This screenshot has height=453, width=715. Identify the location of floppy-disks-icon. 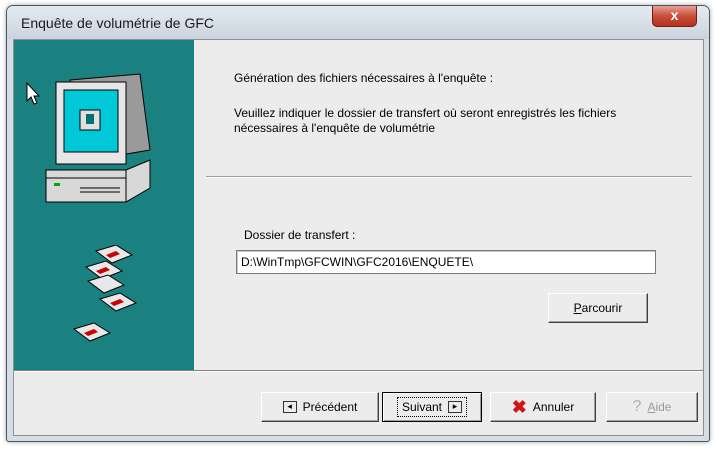
(105, 293).